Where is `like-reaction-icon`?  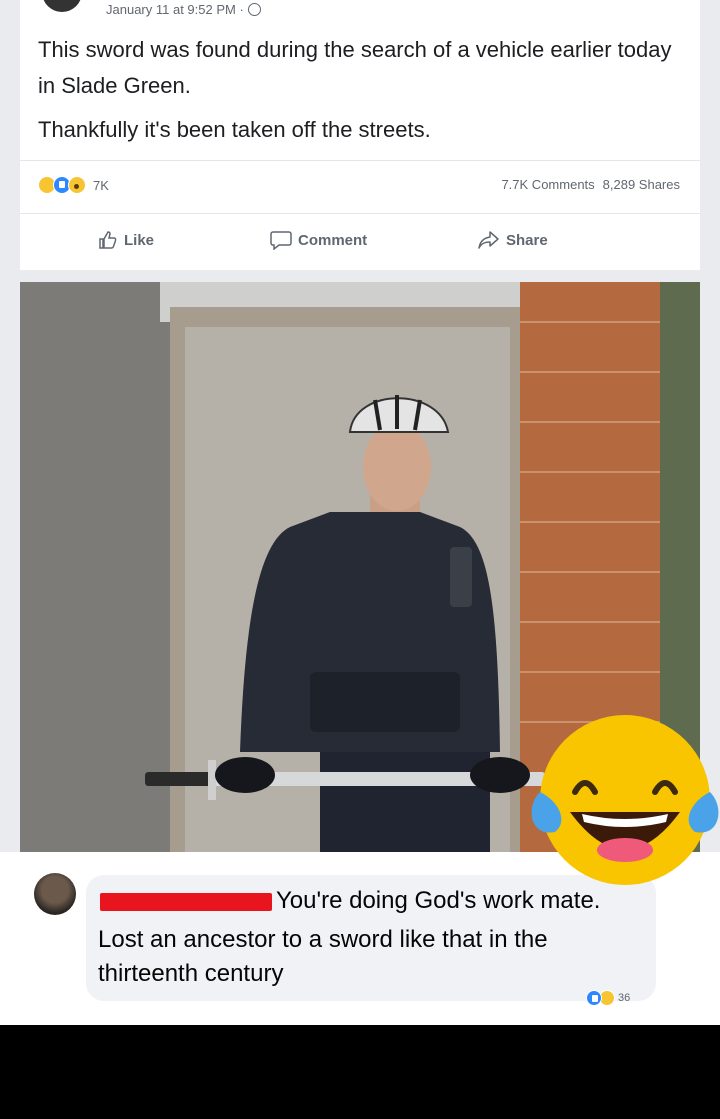 like-reaction-icon is located at coordinates (594, 998).